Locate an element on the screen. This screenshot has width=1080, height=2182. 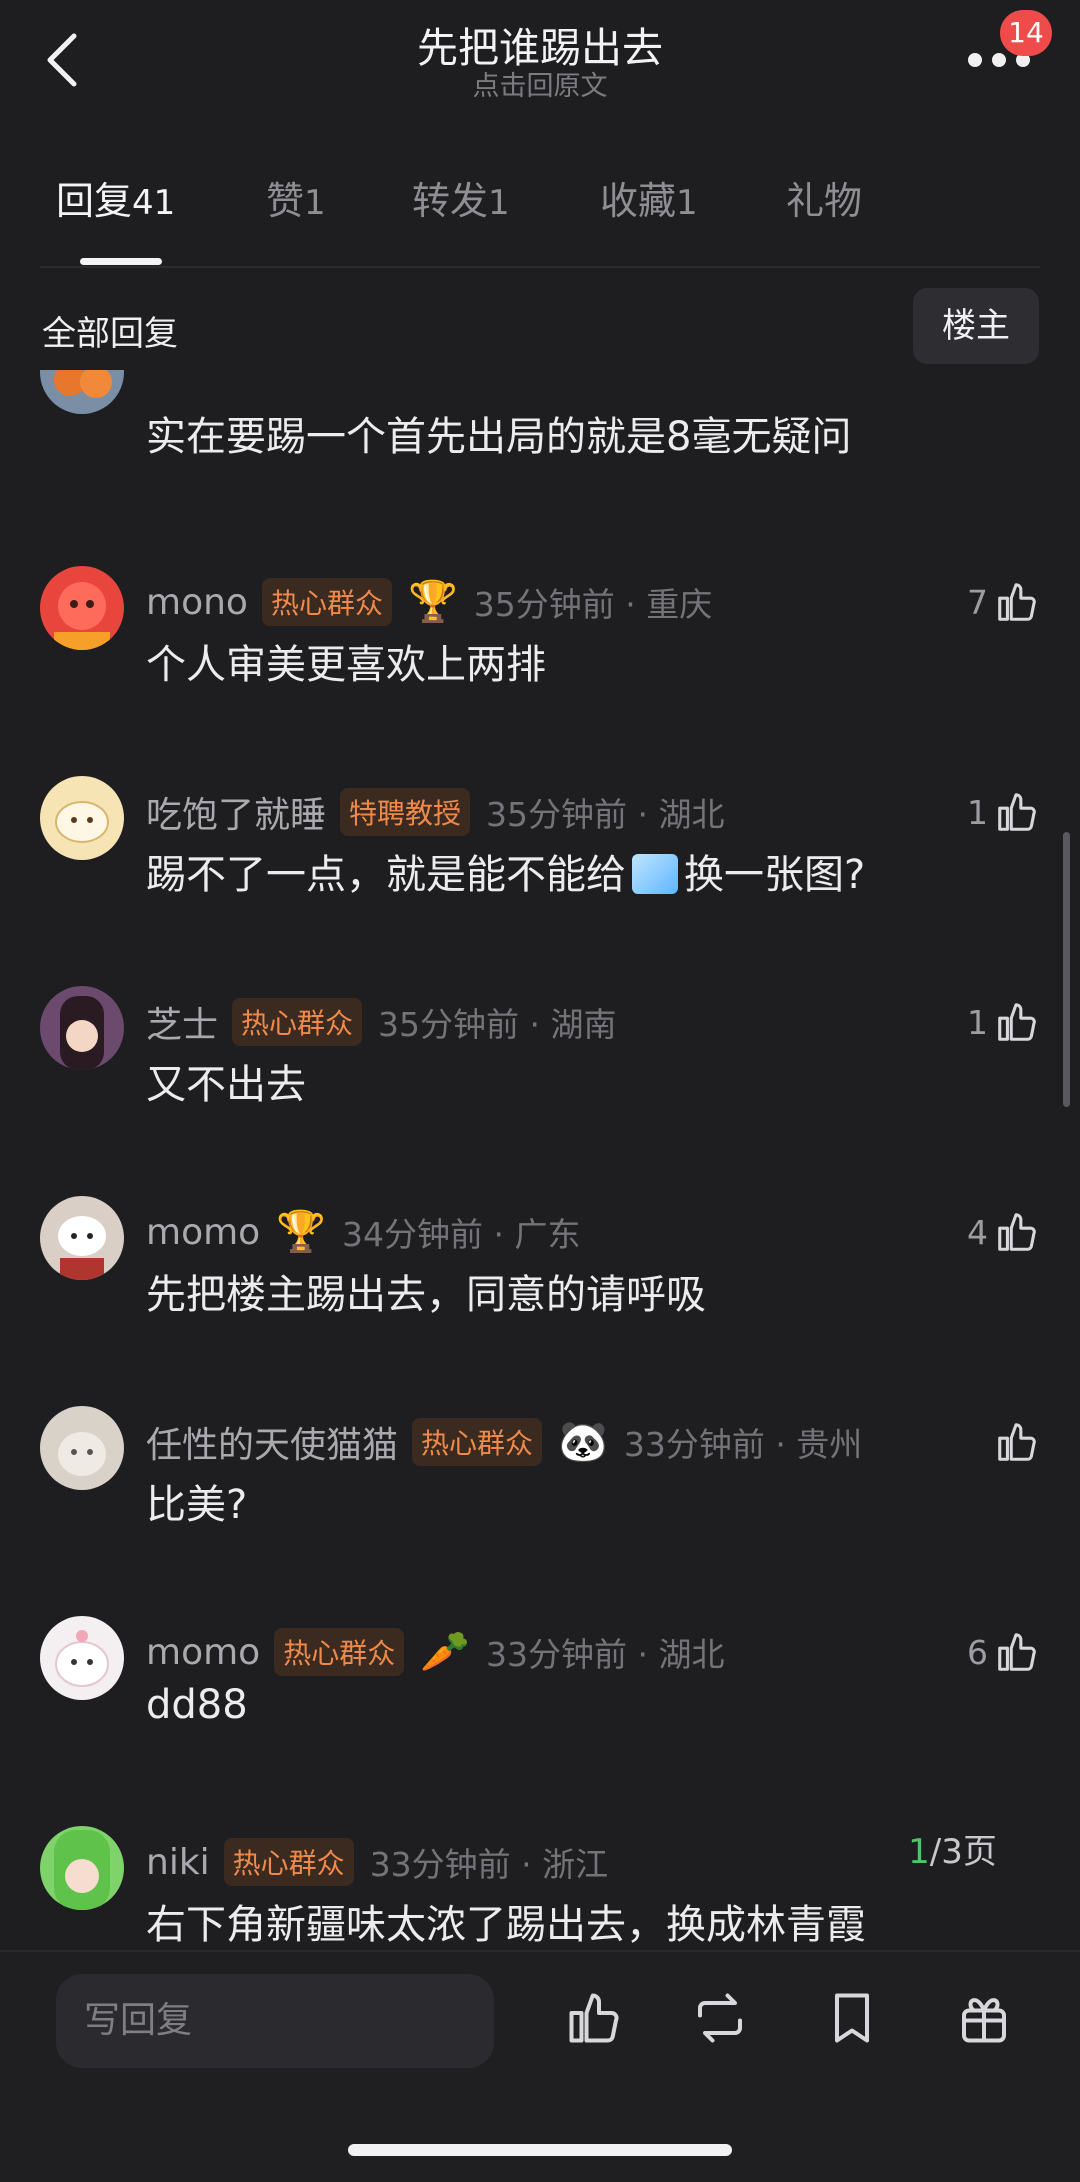
username: 芝士 is located at coordinates (182, 1022).